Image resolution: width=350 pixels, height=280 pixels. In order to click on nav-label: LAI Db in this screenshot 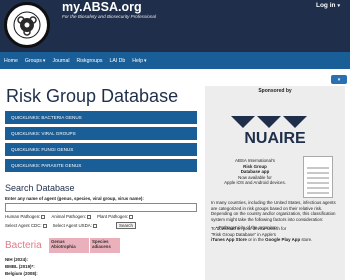, I will do `click(117, 60)`.